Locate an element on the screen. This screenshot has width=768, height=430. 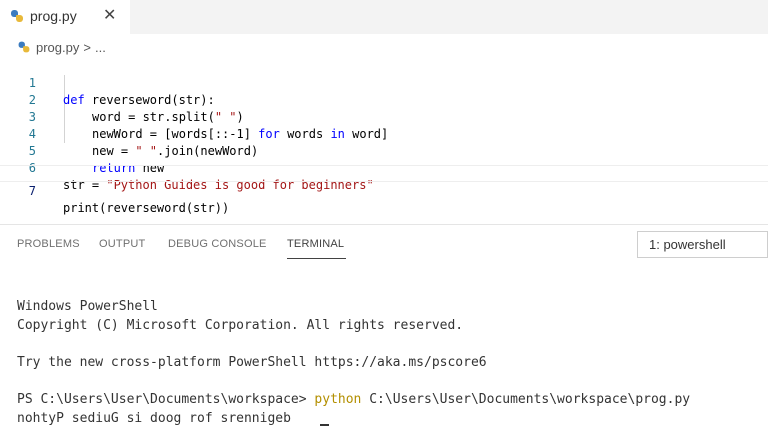
code-line: 4 new = " ".join(newWord) is located at coordinates (384, 133).